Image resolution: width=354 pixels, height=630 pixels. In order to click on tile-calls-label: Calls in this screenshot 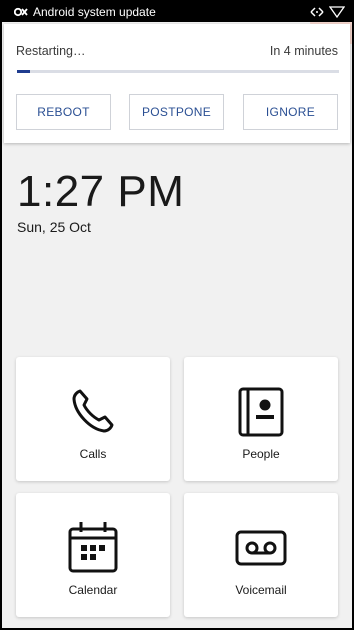, I will do `click(93, 454)`.